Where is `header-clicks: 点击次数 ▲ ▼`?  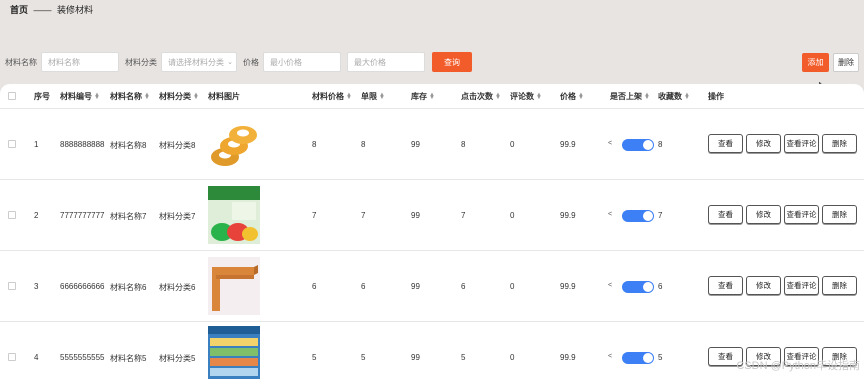
header-clicks: 点击次数 ▲ ▼ is located at coordinates (481, 96).